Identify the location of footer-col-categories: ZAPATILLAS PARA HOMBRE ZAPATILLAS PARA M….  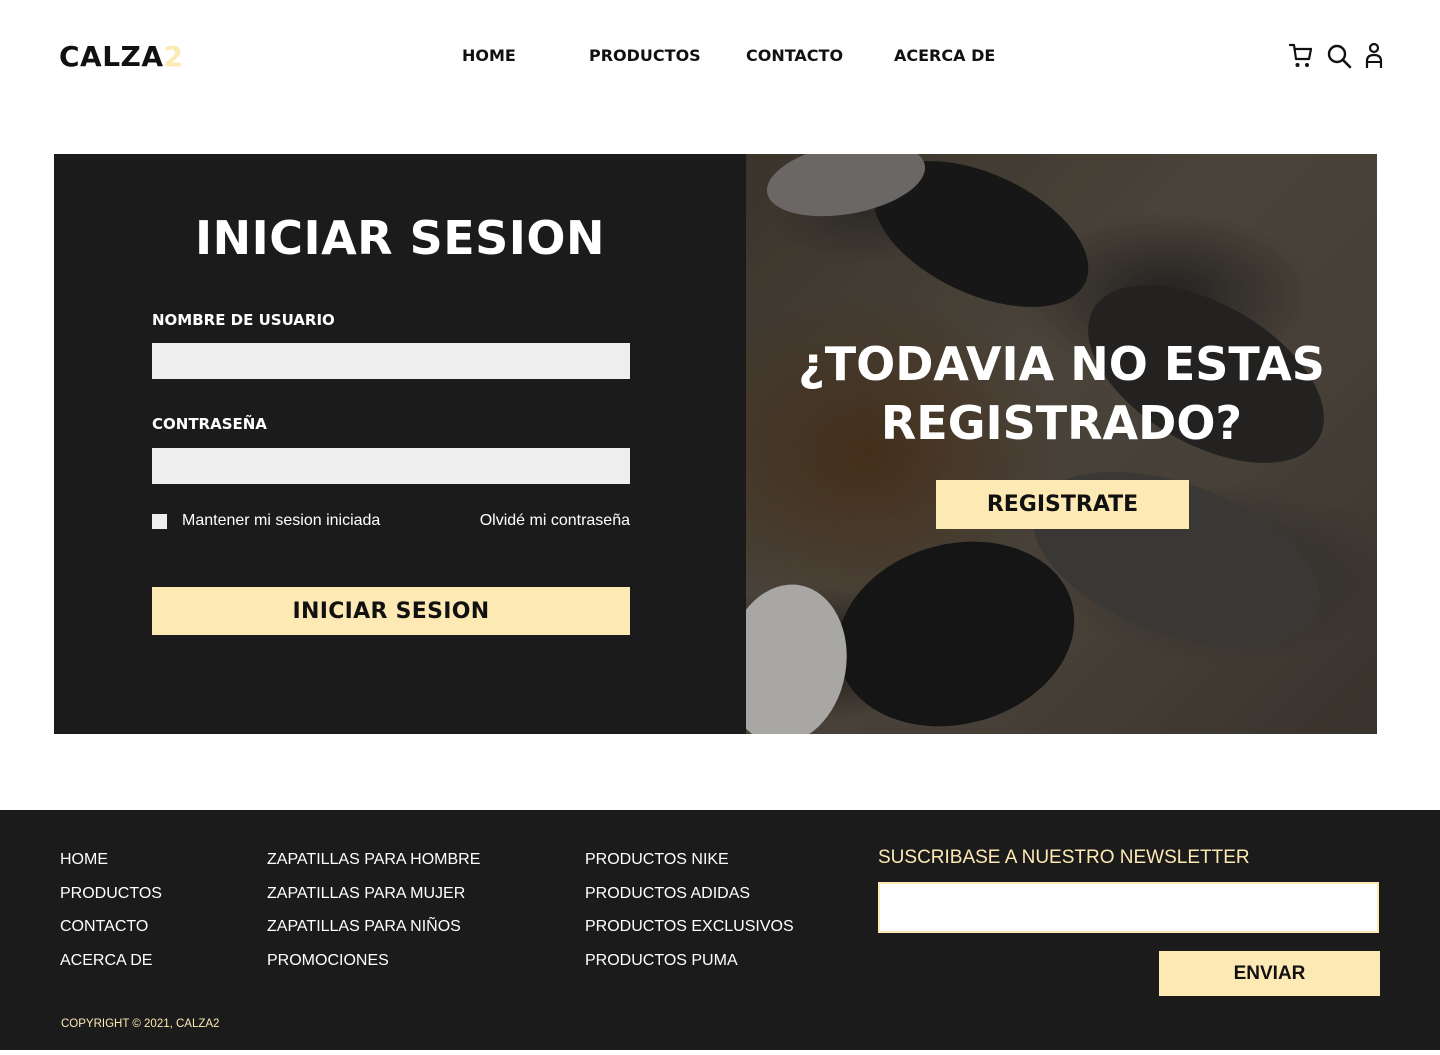
(373, 918).